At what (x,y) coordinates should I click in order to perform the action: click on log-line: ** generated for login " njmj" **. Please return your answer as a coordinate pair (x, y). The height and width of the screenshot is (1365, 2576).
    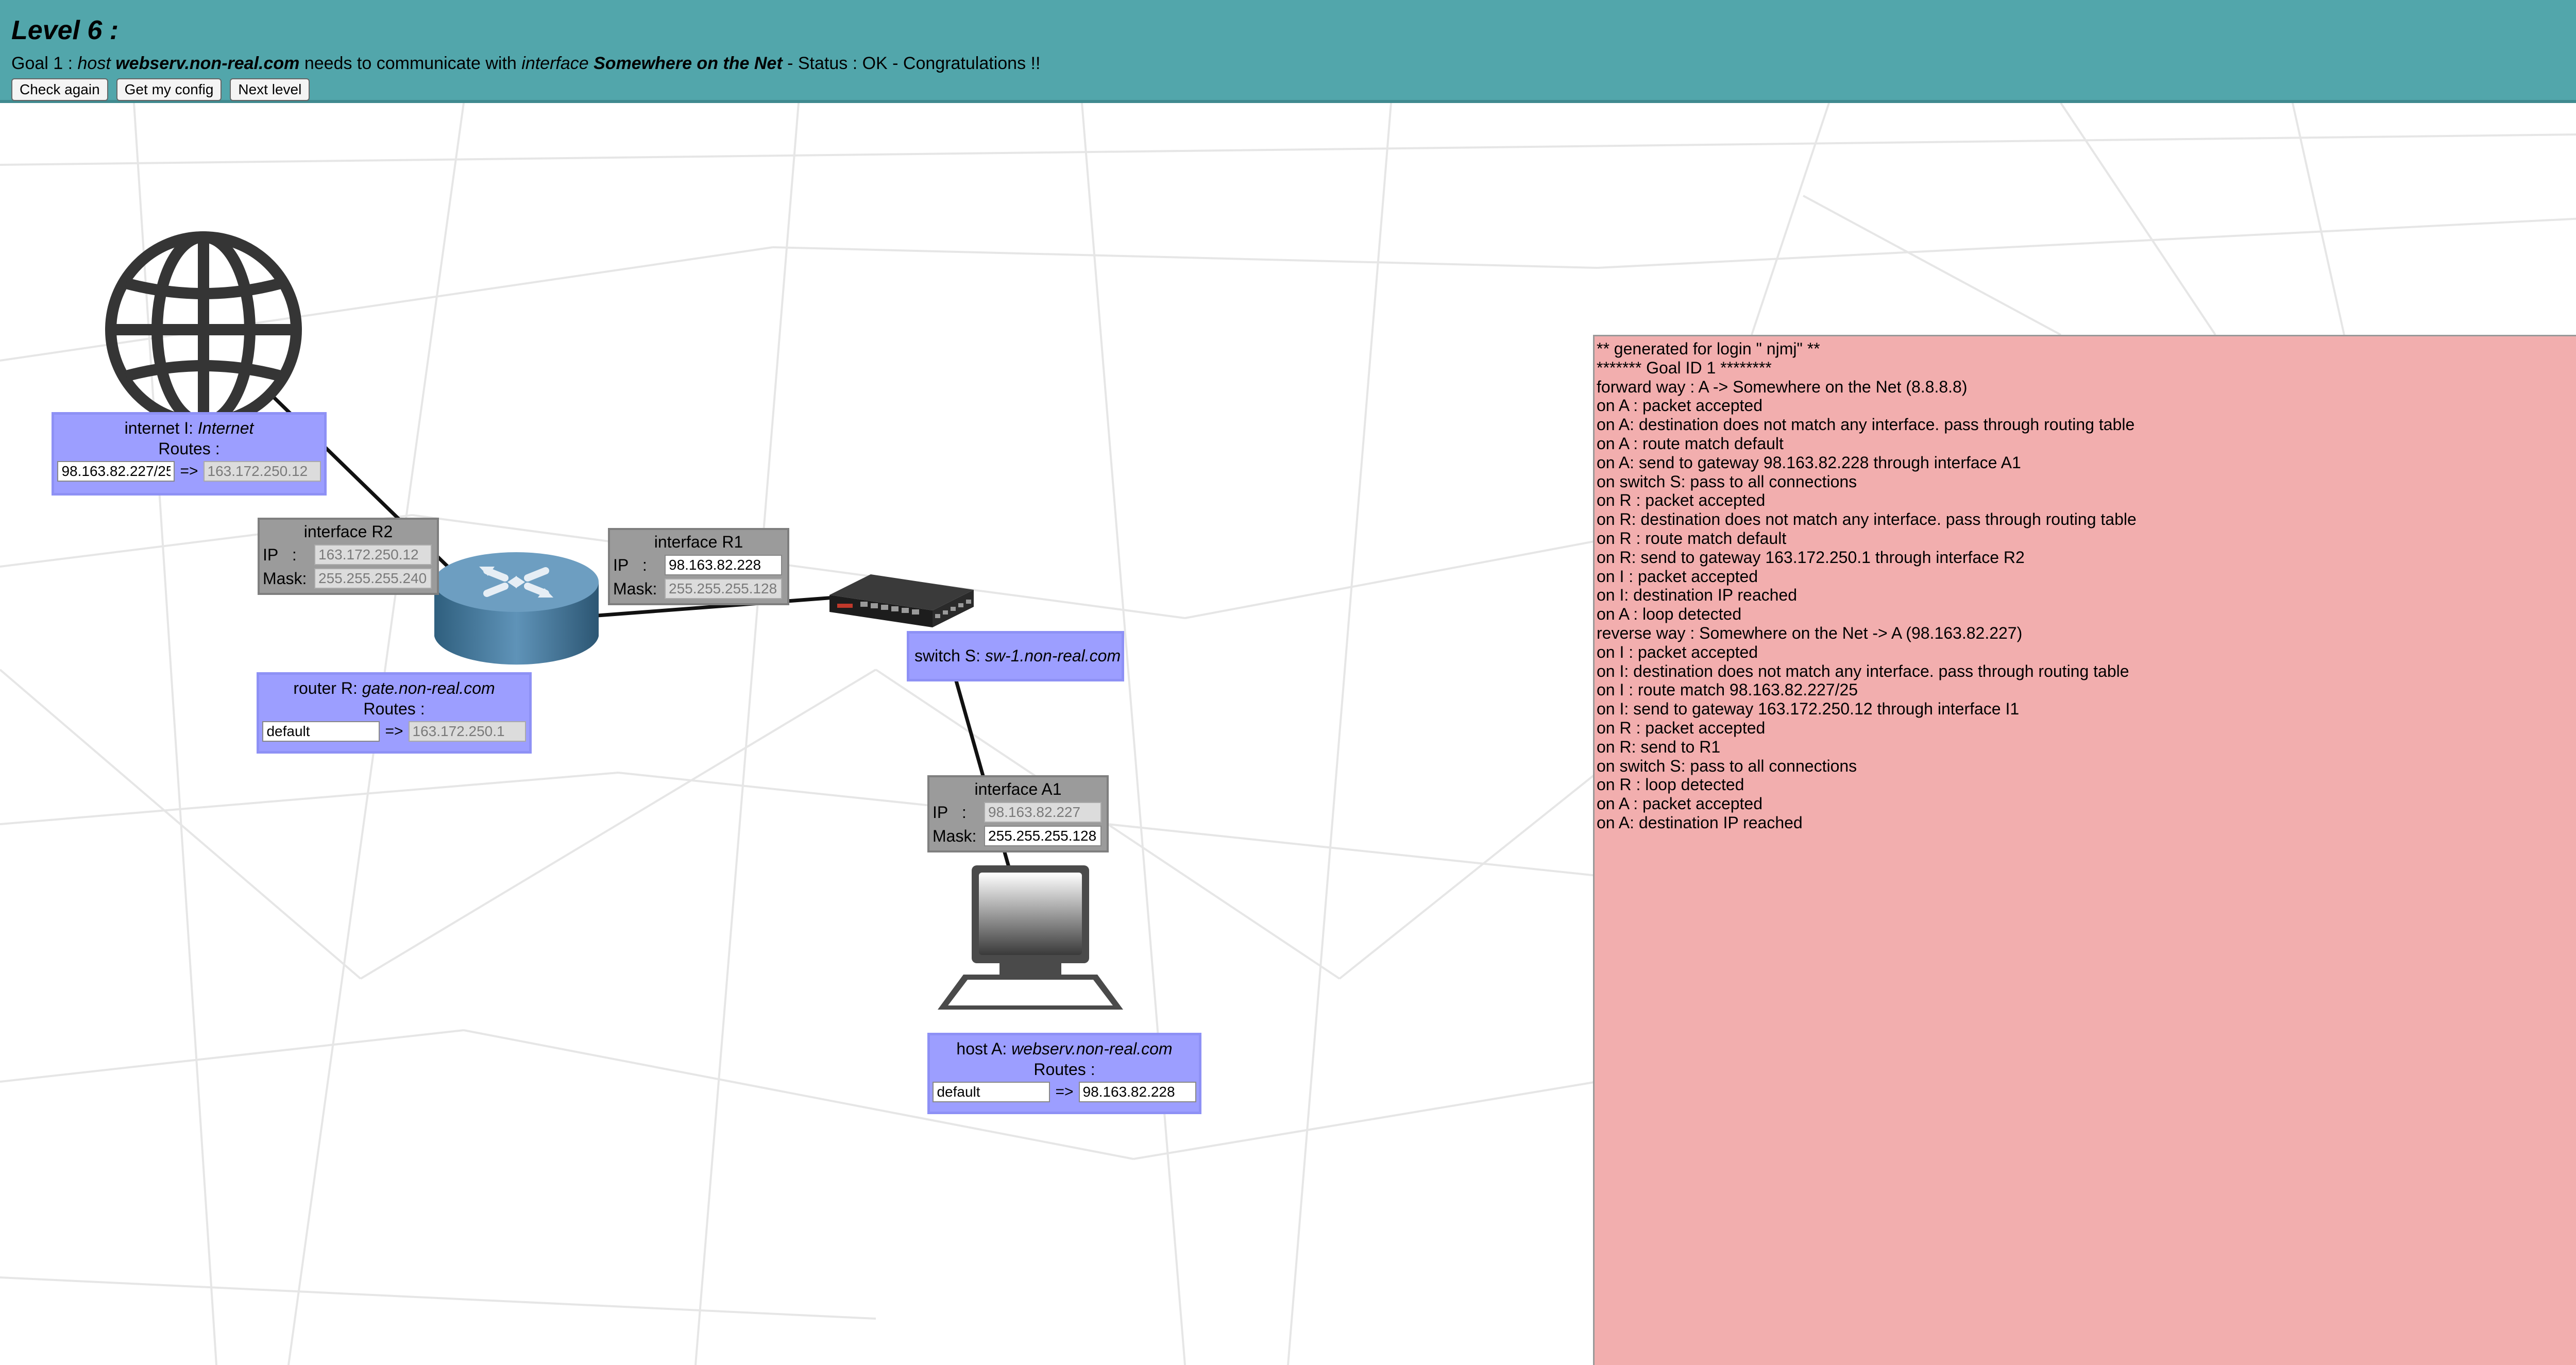
    Looking at the image, I should click on (1708, 348).